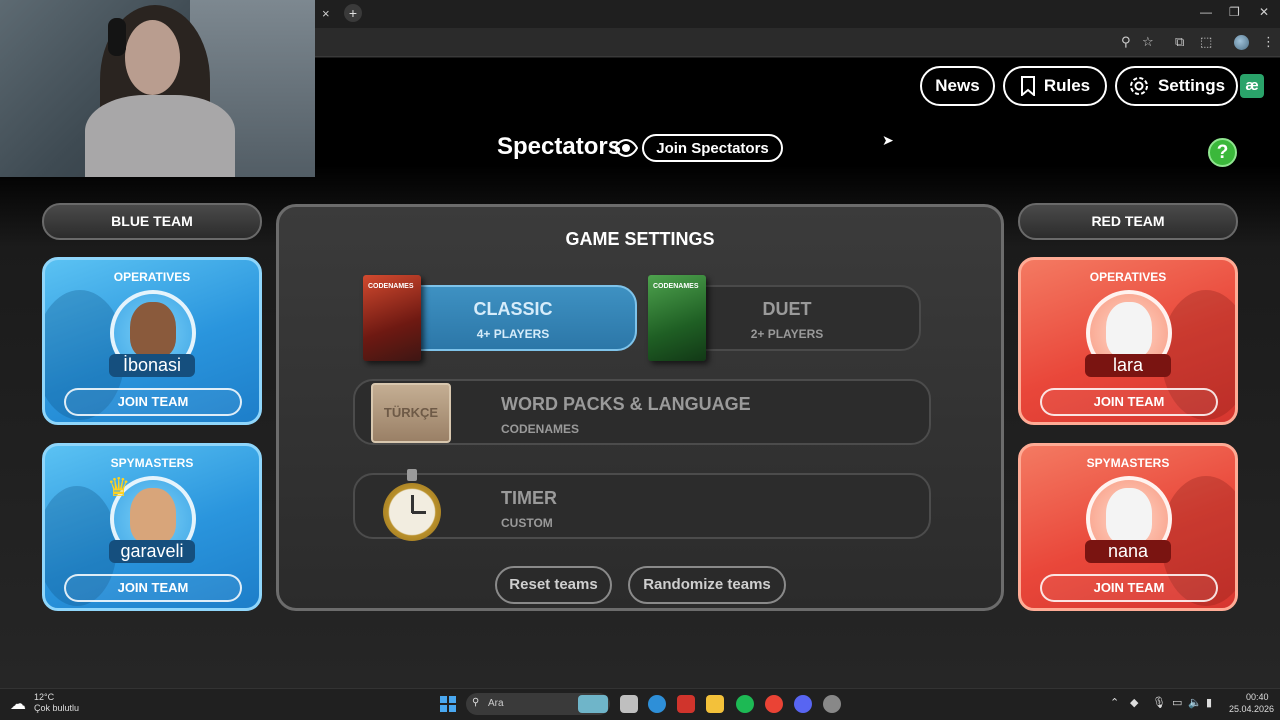 This screenshot has height=720, width=1280. Describe the element at coordinates (1148, 42) in the screenshot. I see `star-icon: ☆` at that location.